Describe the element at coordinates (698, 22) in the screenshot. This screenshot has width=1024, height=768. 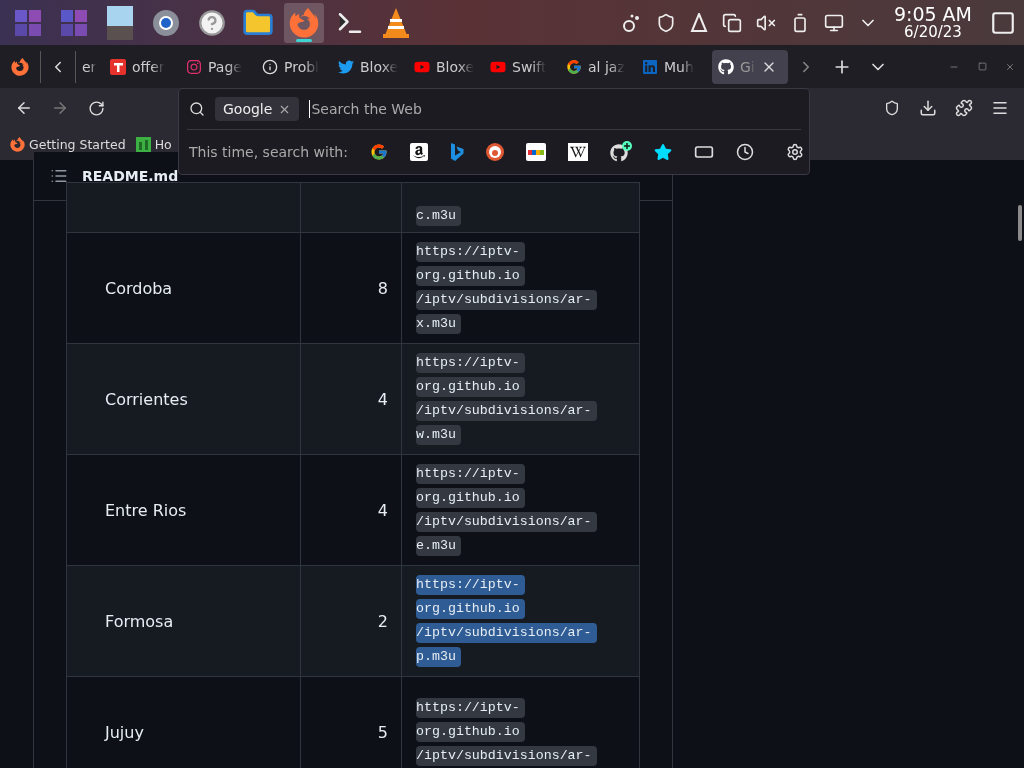
I see `traffic-cone-icon` at that location.